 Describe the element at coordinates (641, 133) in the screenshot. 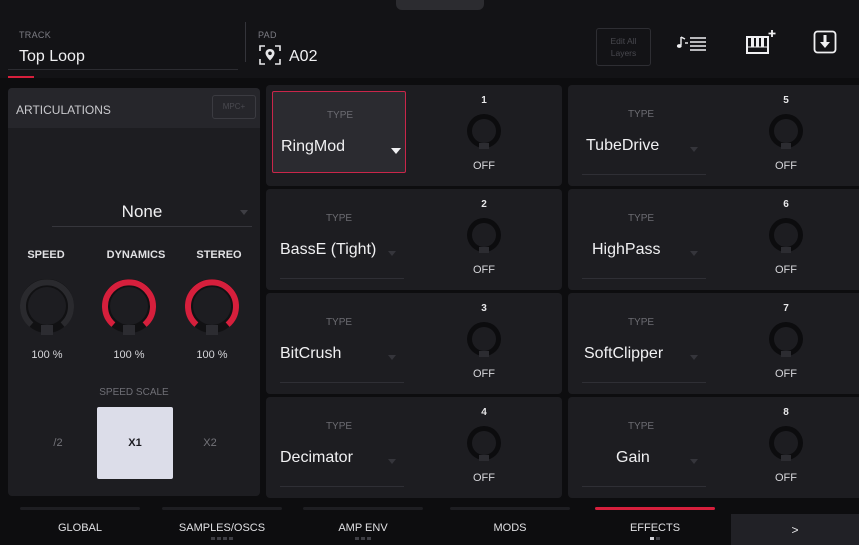

I see `effect-type-select: TYPE TubeDrive` at that location.